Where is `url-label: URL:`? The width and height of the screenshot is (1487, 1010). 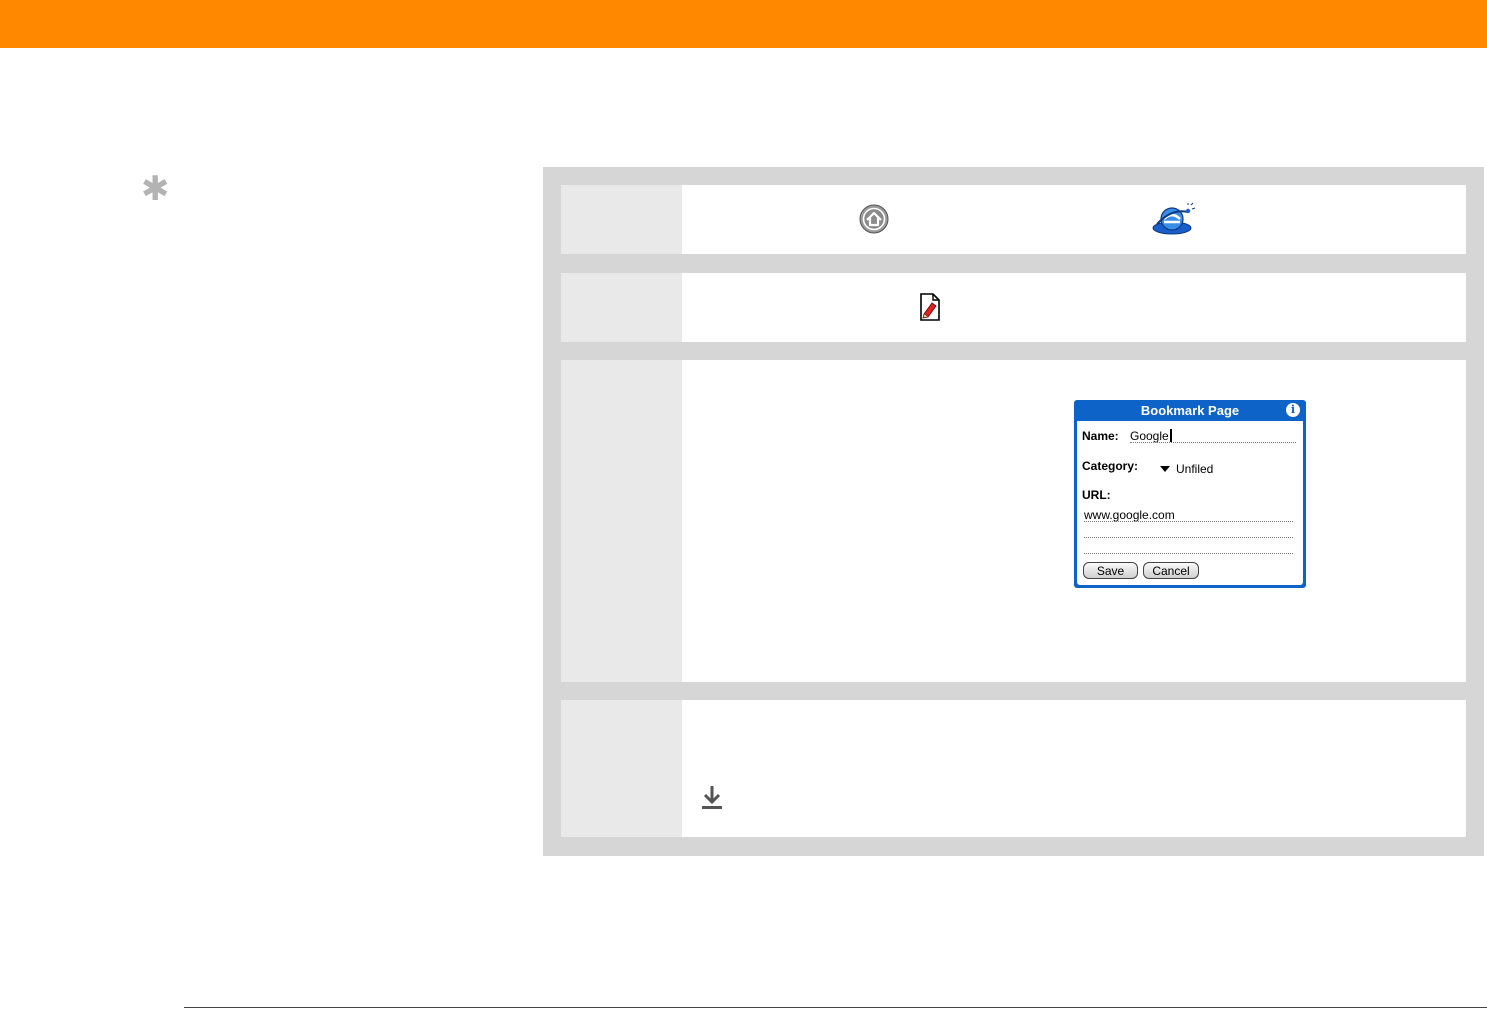 url-label: URL: is located at coordinates (1096, 495).